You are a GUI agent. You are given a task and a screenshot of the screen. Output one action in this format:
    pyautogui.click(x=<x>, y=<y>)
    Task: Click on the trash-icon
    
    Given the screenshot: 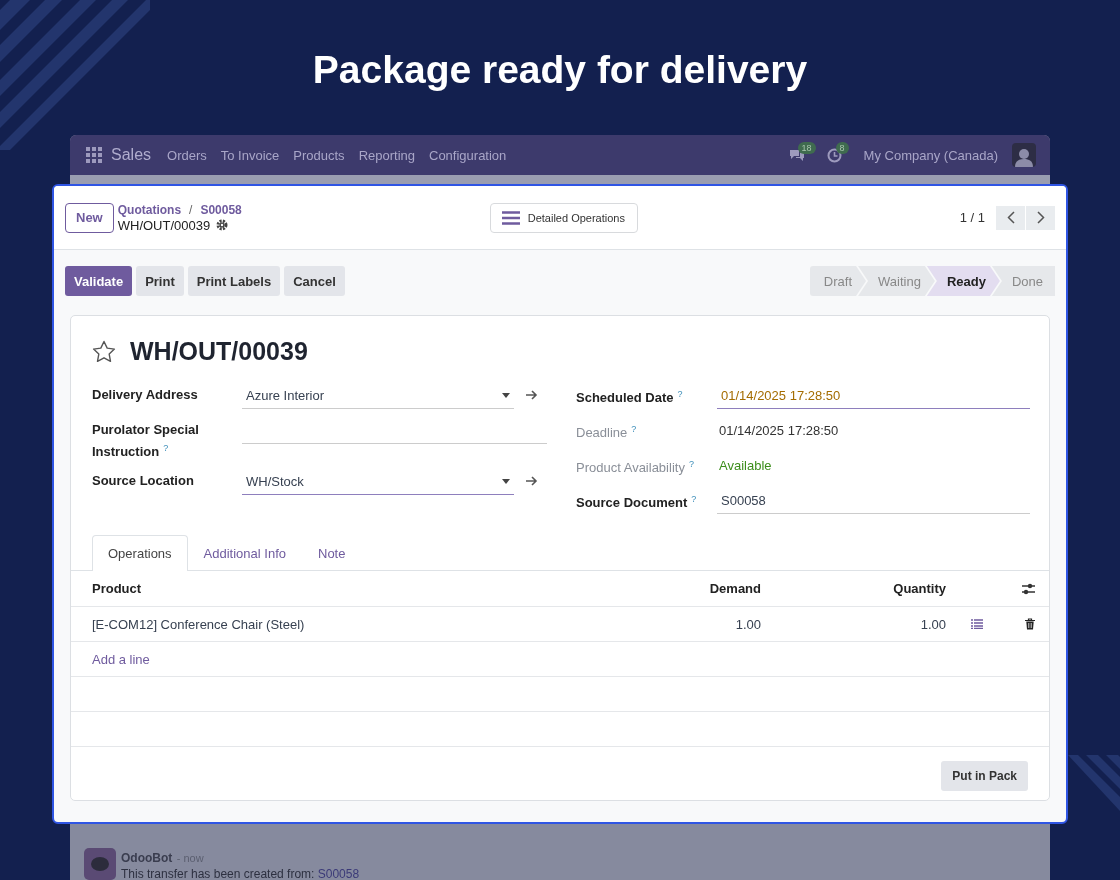 What is the action you would take?
    pyautogui.click(x=1030, y=624)
    